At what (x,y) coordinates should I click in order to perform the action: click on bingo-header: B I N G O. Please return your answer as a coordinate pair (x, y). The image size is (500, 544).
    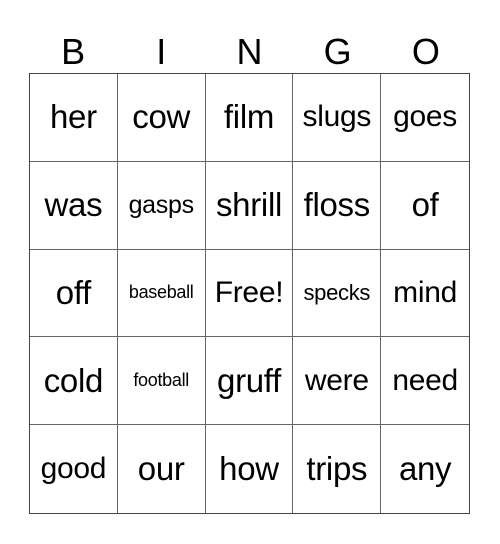
    Looking at the image, I should click on (249, 52).